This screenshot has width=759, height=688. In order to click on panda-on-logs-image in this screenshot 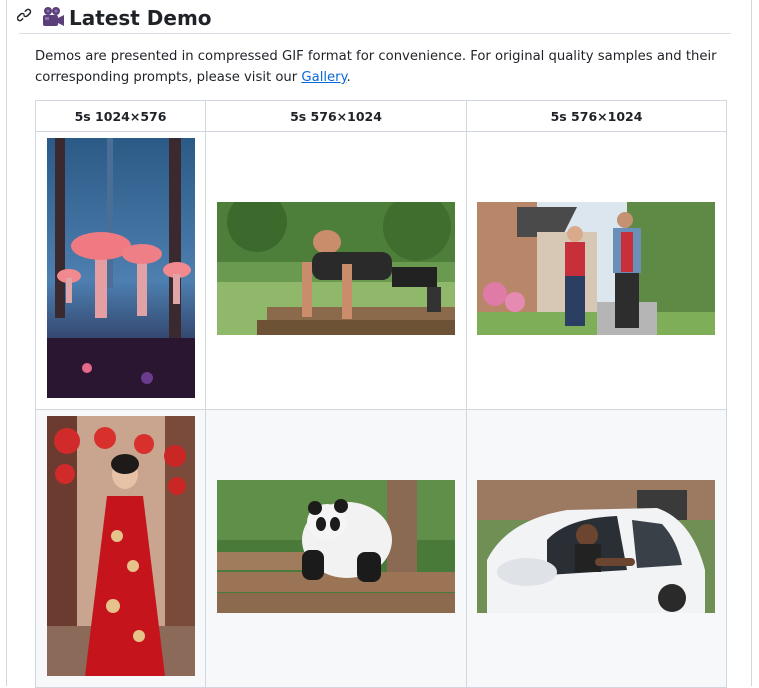, I will do `click(336, 546)`.